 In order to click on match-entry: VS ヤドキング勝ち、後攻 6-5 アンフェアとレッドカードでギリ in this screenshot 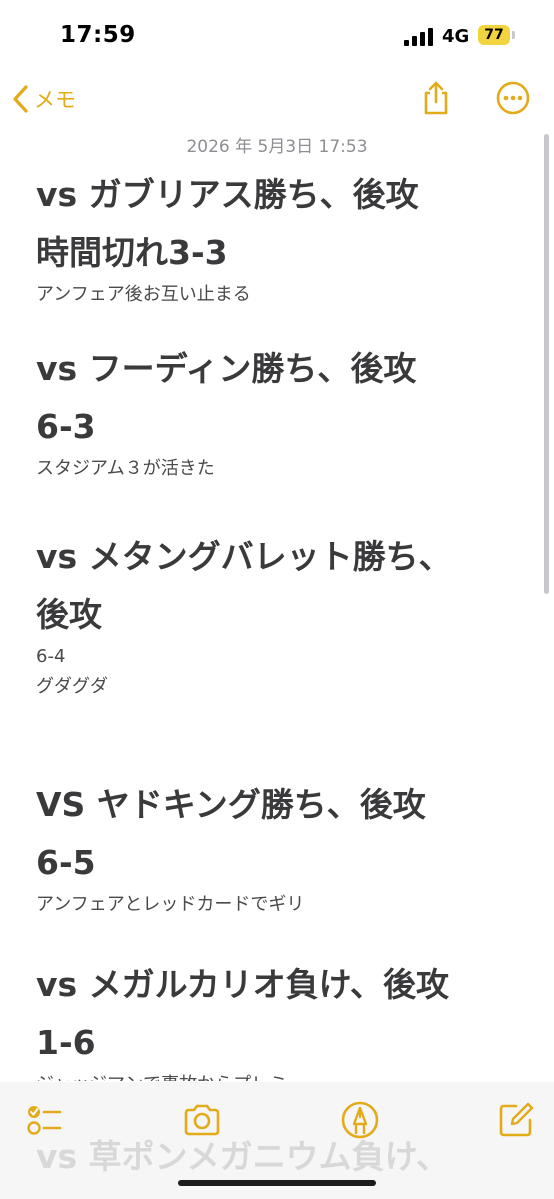, I will do `click(276, 847)`.